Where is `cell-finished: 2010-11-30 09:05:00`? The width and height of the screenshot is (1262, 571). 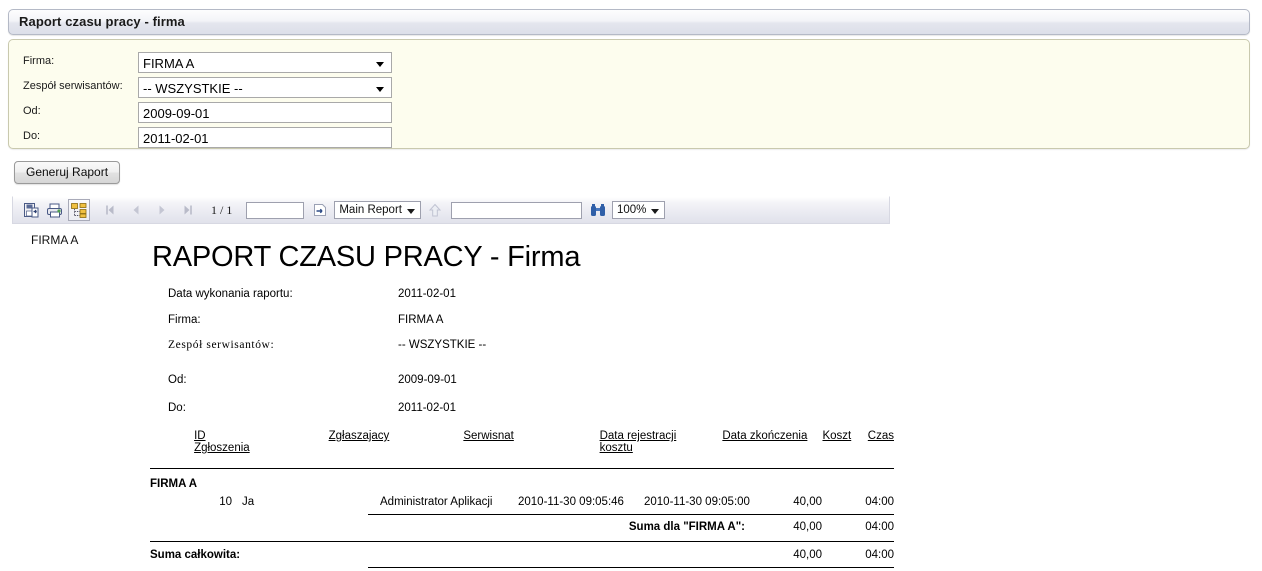
cell-finished: 2010-11-30 09:05:00 is located at coordinates (697, 502).